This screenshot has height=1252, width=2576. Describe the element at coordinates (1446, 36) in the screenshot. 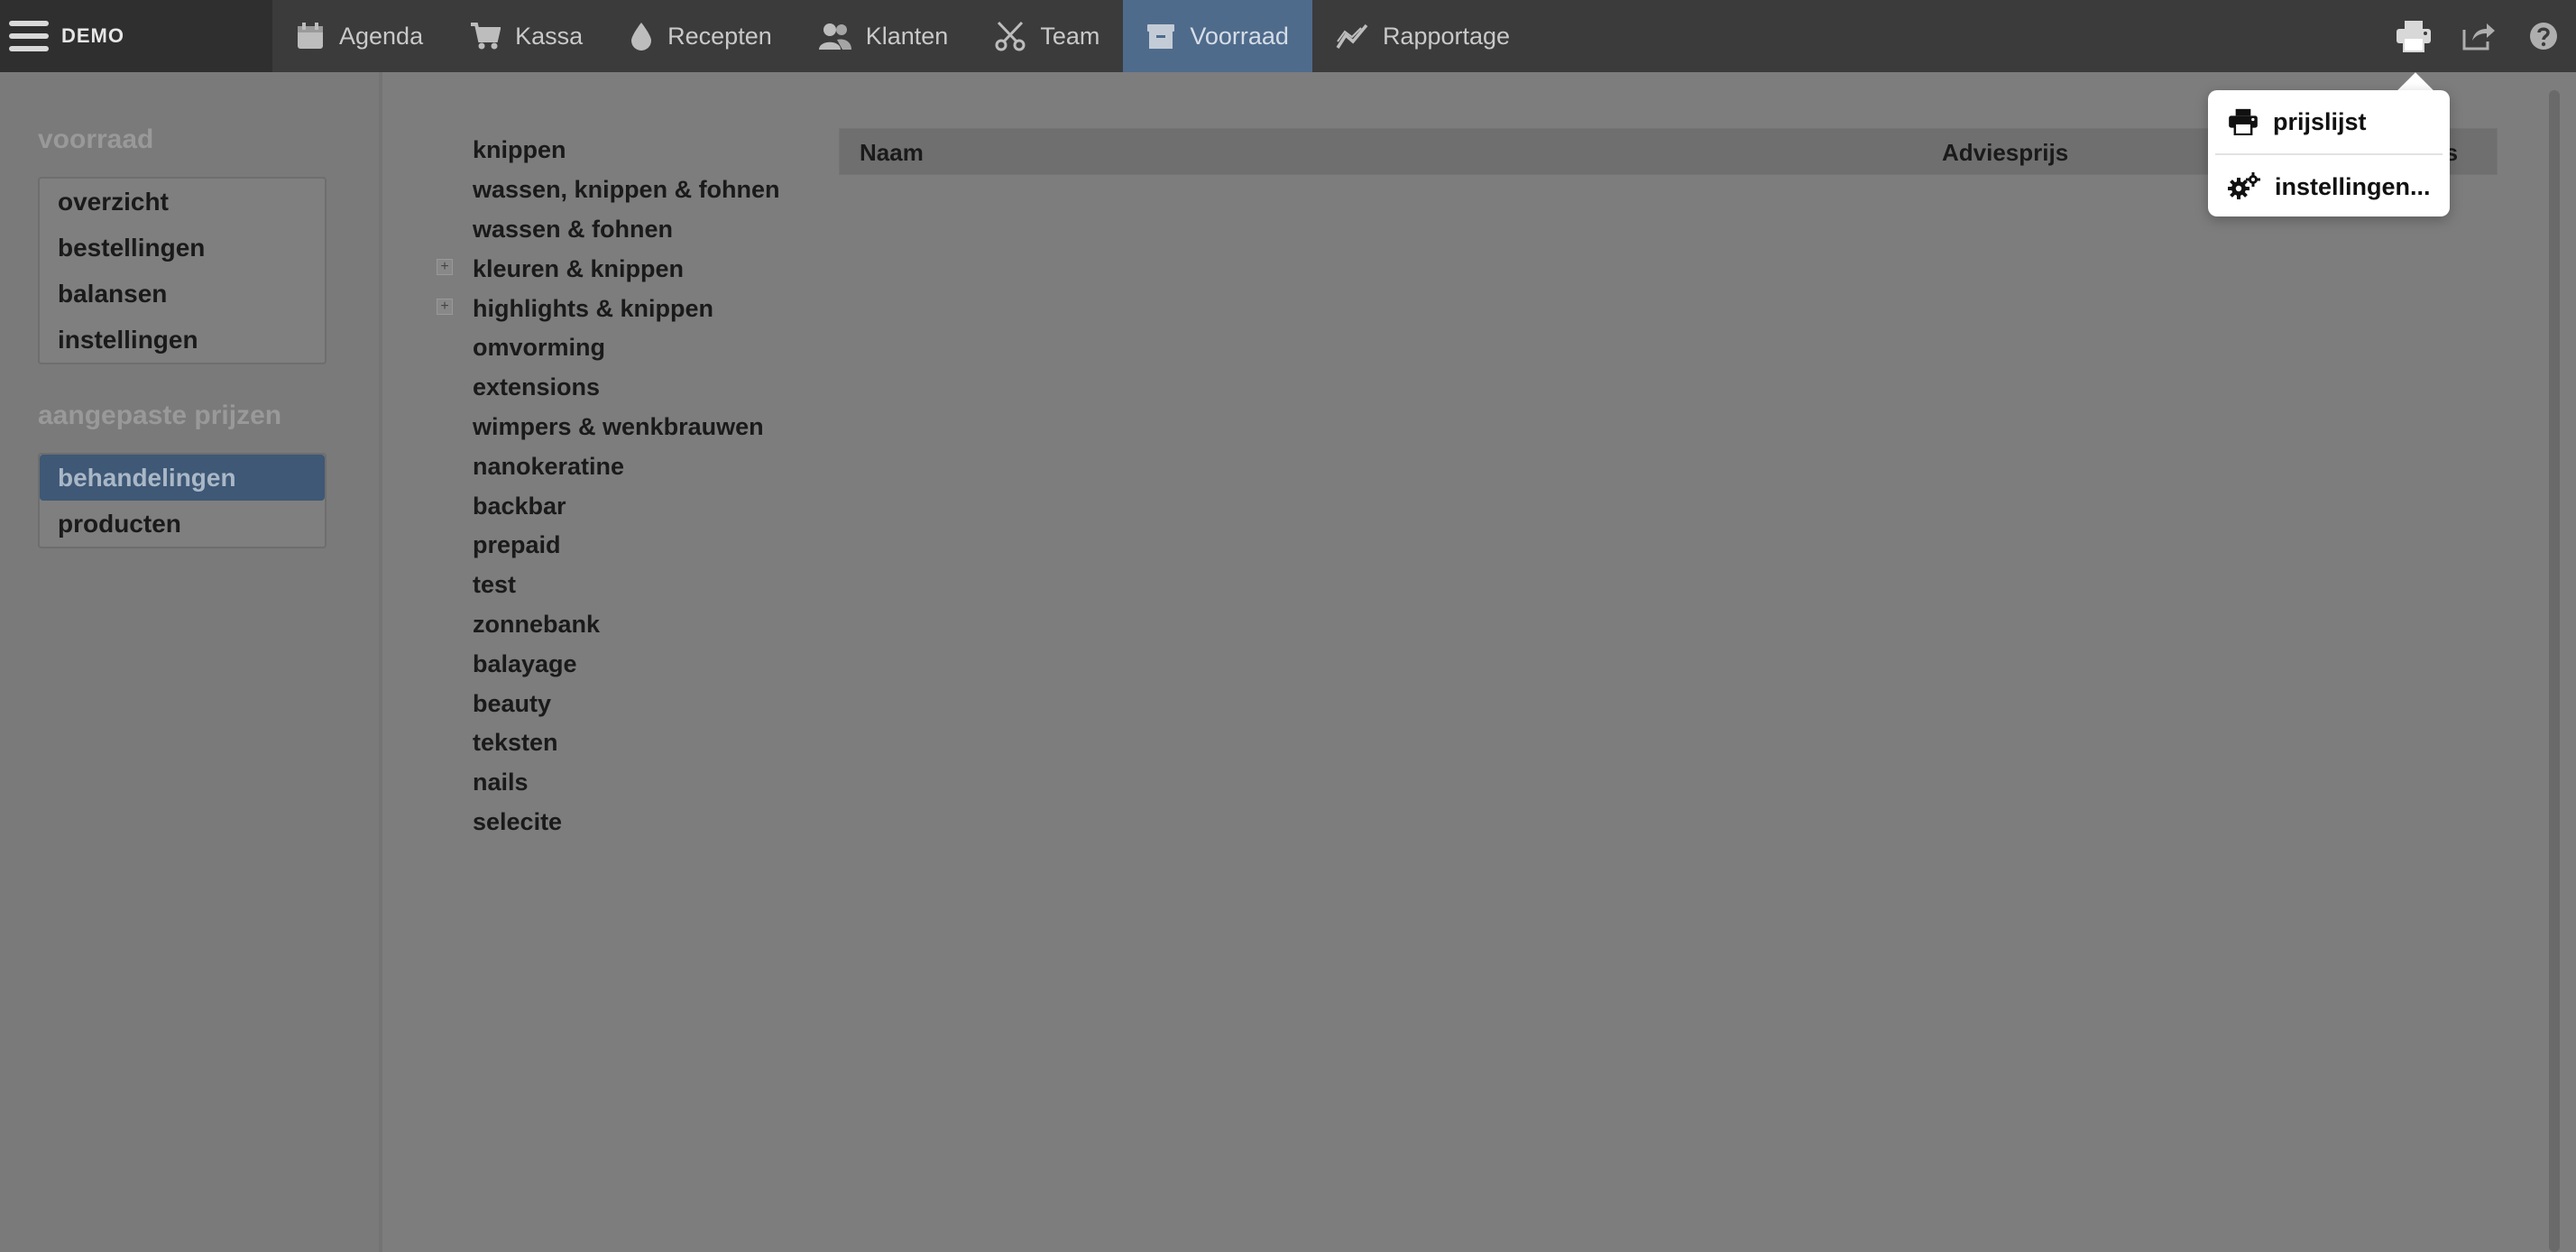

I see `nav-label: Rapportage` at that location.